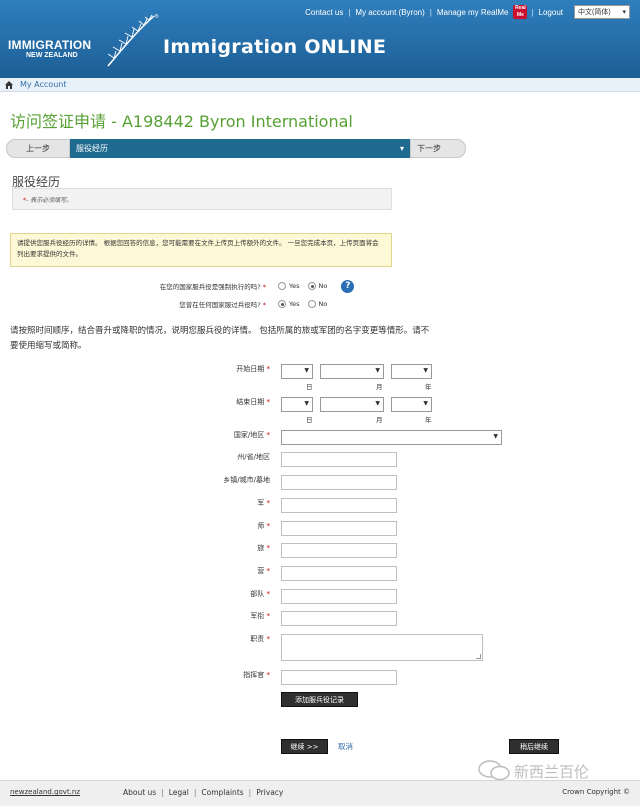 The width and height of the screenshot is (640, 806). What do you see at coordinates (551, 12) in the screenshot?
I see `logout-link: Logout` at bounding box center [551, 12].